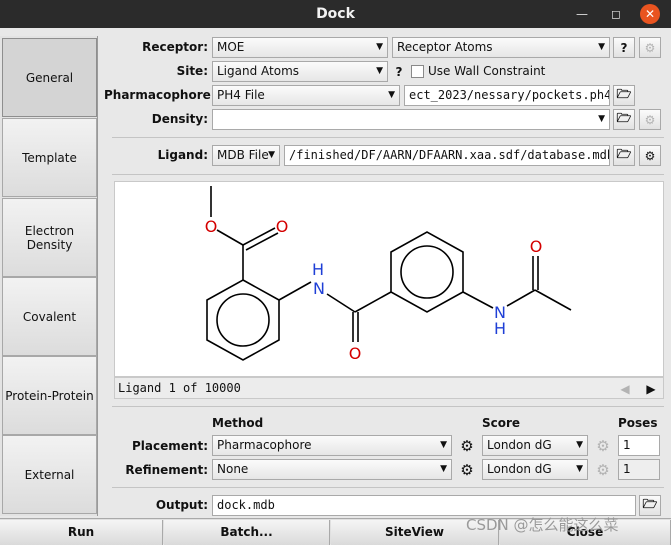 The height and width of the screenshot is (545, 671). I want to click on density-open-button: 🗁, so click(624, 119).